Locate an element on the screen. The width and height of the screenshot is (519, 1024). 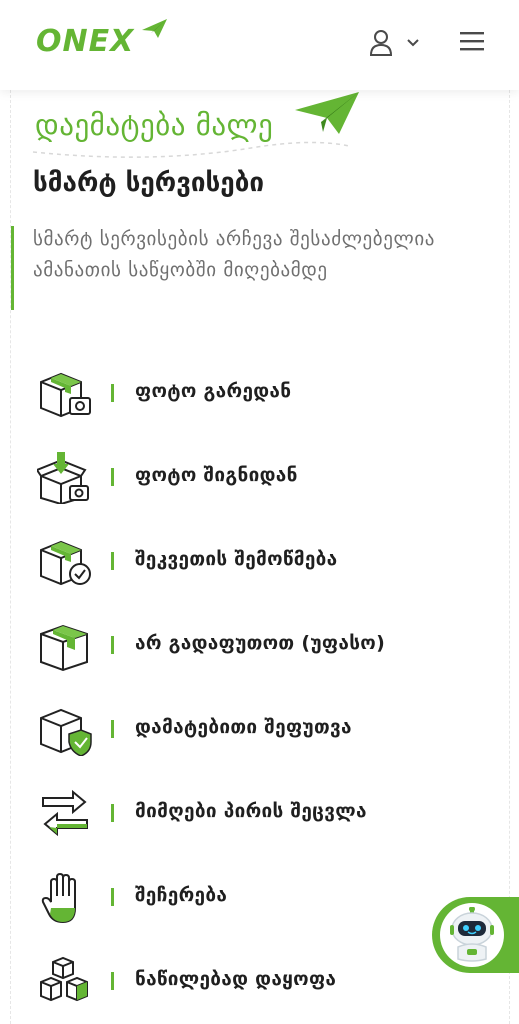
chatbot-button is located at coordinates (475, 935).